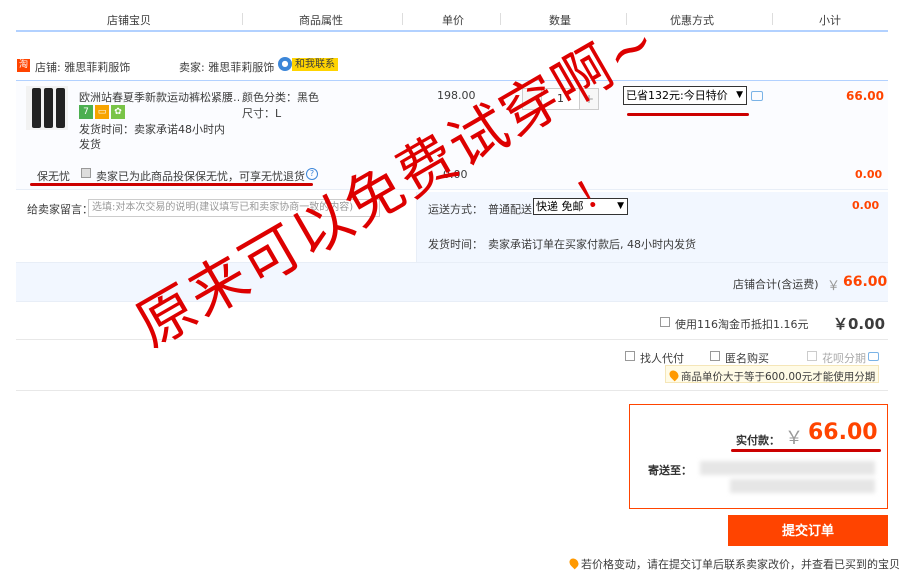  What do you see at coordinates (262, 113) in the screenshot?
I see `size-attr: 尺寸：L` at bounding box center [262, 113].